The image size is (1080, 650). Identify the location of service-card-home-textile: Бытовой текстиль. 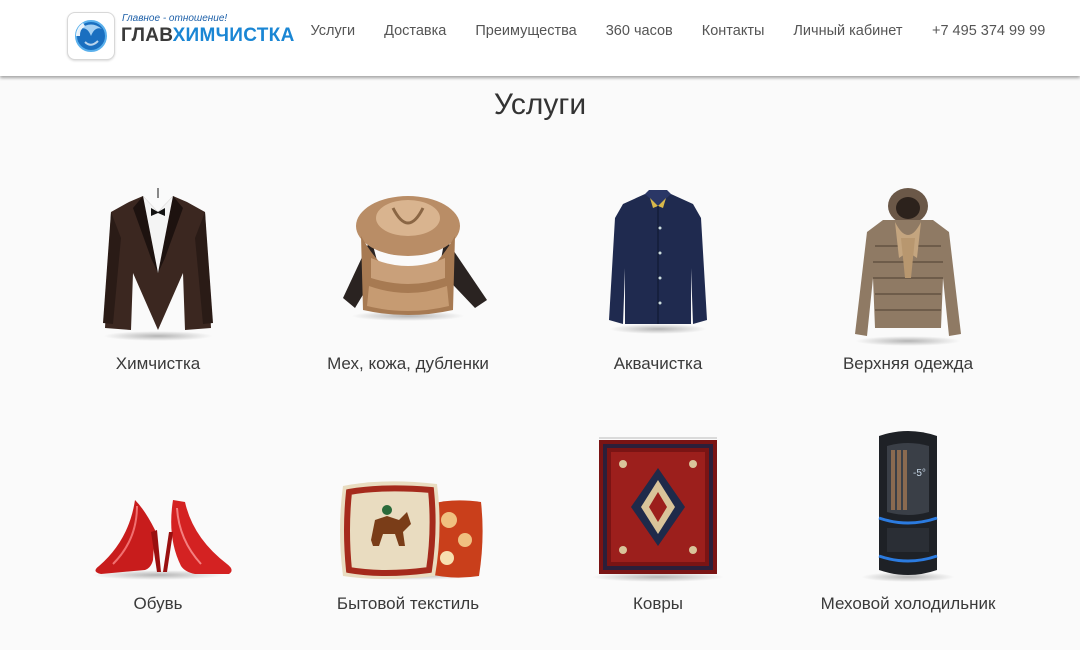
(408, 516).